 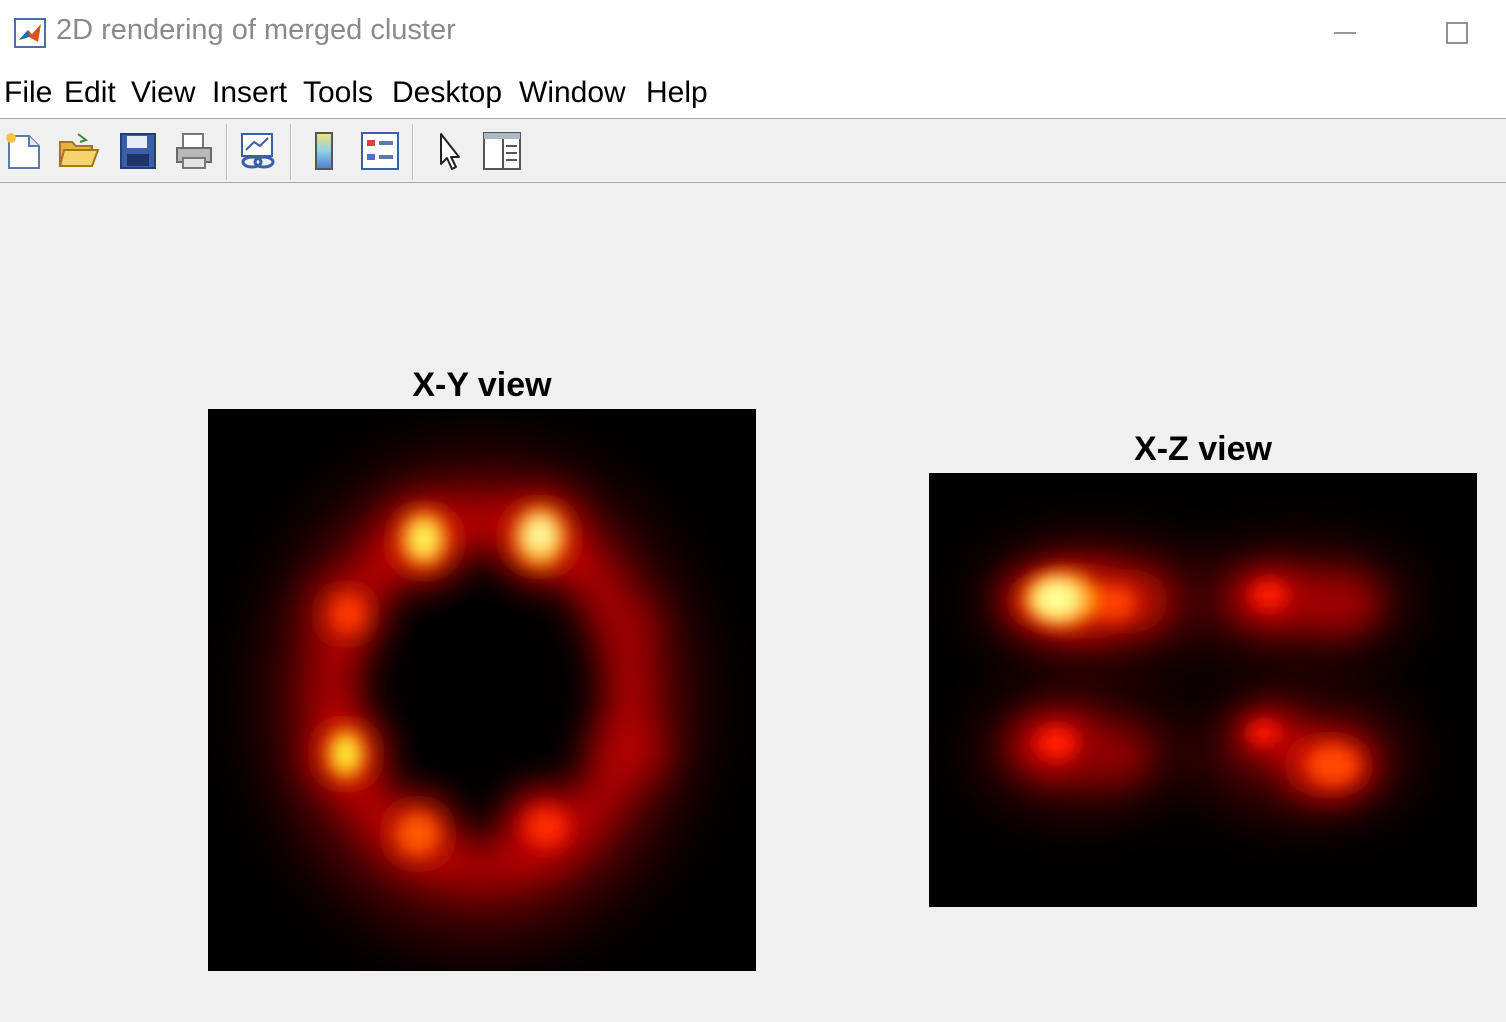 I want to click on menu-desktop: Desktop, so click(x=447, y=93).